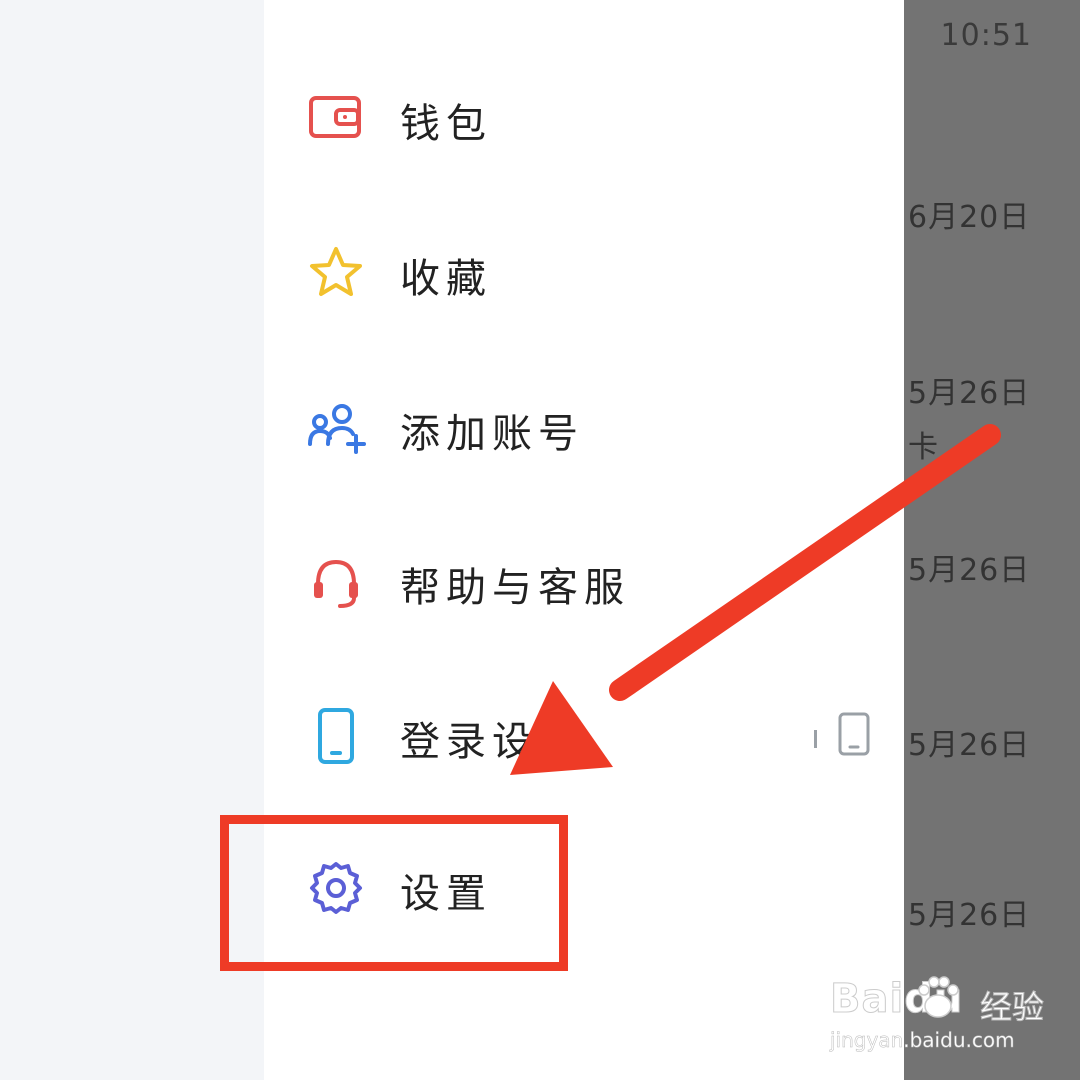  Describe the element at coordinates (337, 429) in the screenshot. I see `add-account-icon` at that location.